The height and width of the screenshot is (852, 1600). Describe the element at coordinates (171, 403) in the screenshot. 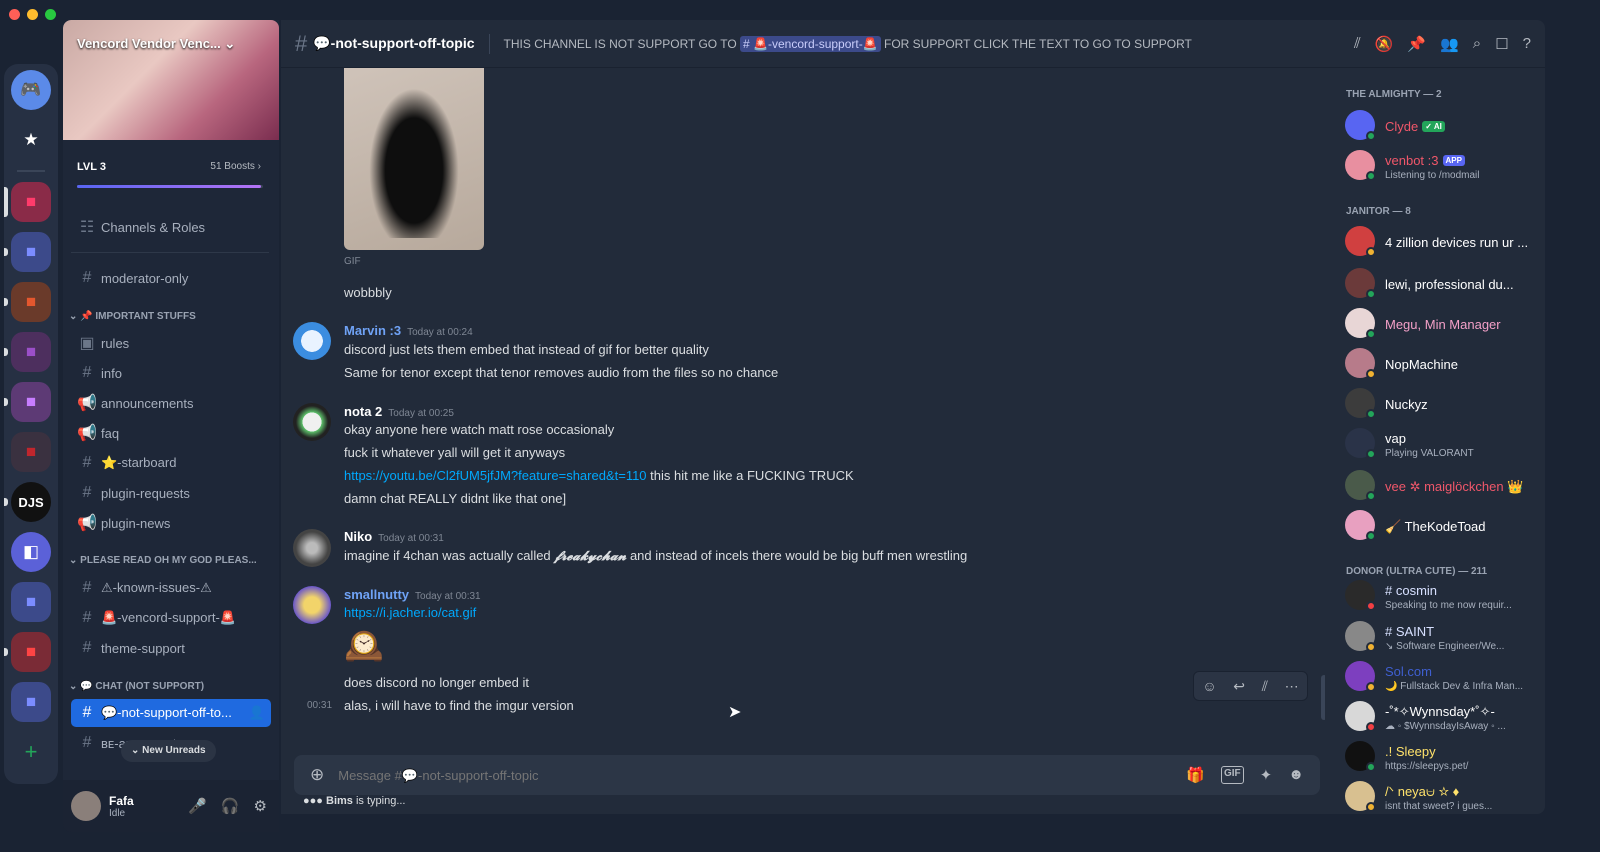

I see `channel-announcements: 📢 announcements` at that location.